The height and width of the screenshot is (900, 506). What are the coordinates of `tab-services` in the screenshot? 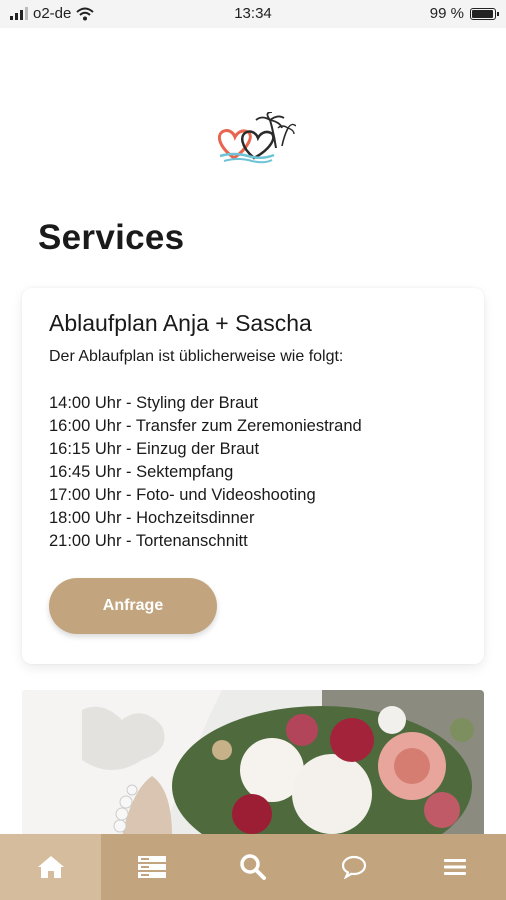 It's located at (151, 867).